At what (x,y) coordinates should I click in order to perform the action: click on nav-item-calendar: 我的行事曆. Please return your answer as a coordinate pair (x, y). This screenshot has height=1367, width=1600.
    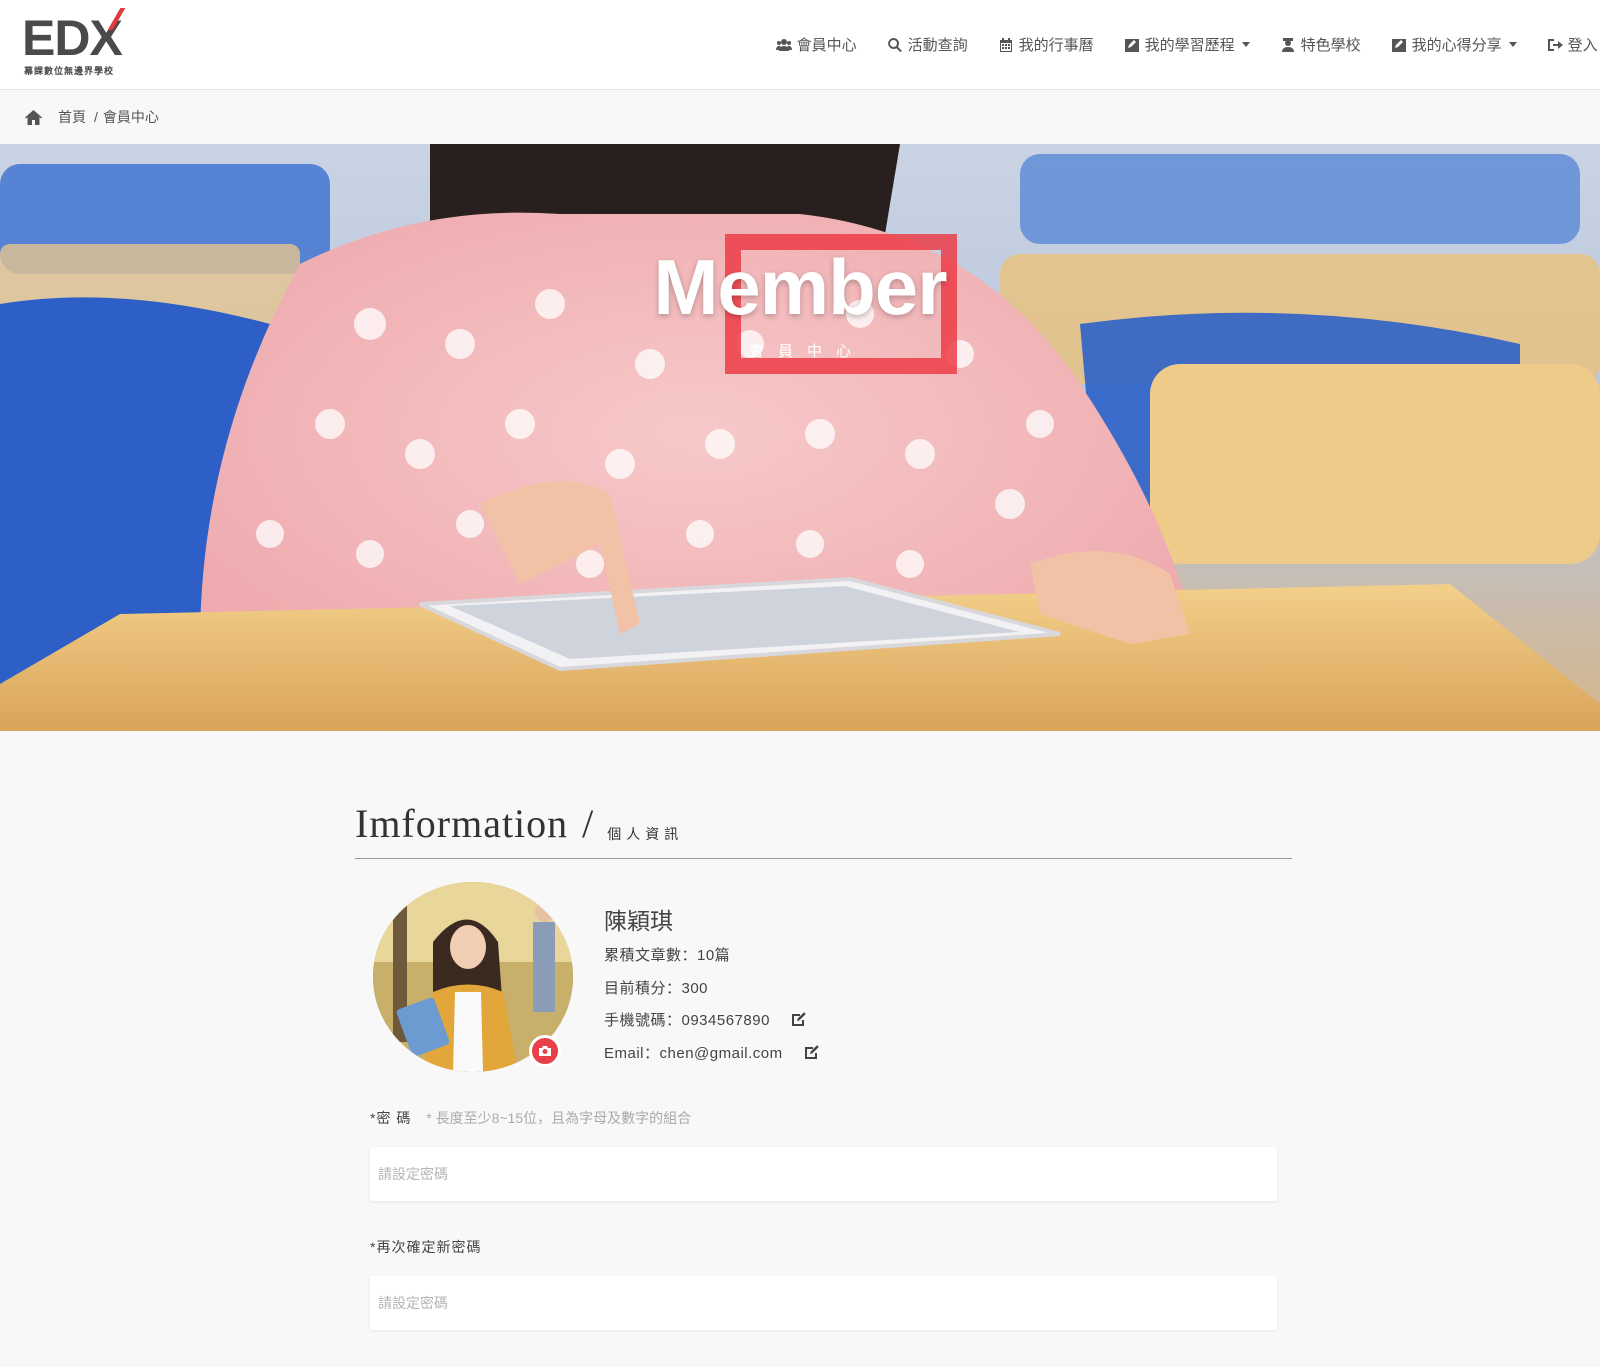
    Looking at the image, I should click on (1046, 44).